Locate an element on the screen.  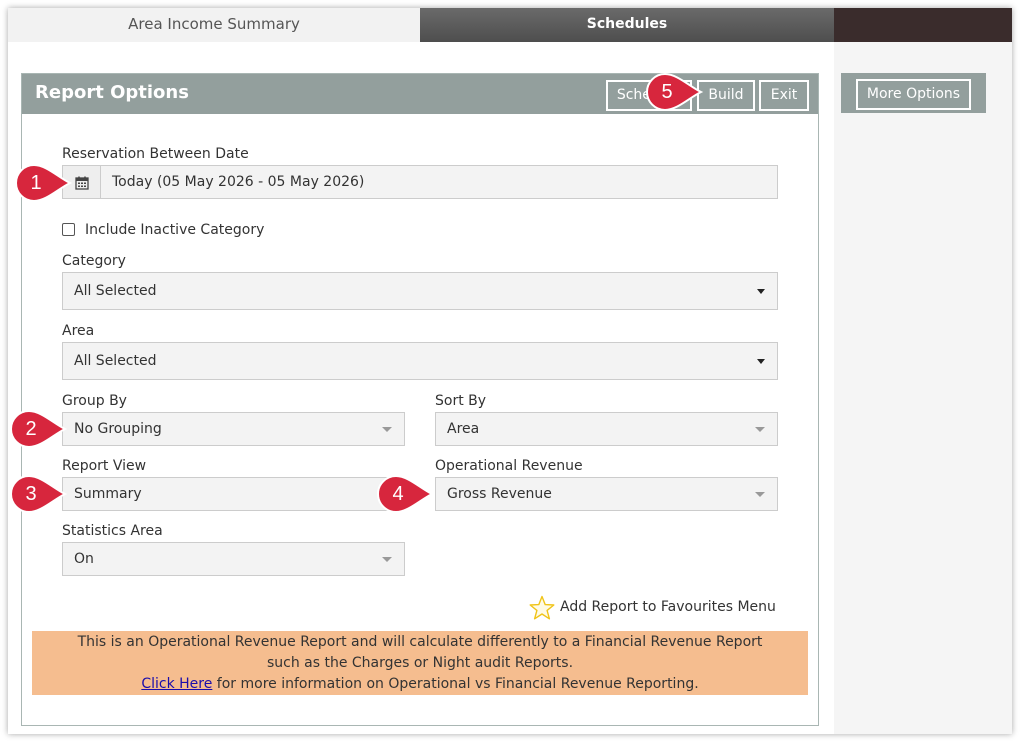
more-options-container: More Options is located at coordinates (913, 93).